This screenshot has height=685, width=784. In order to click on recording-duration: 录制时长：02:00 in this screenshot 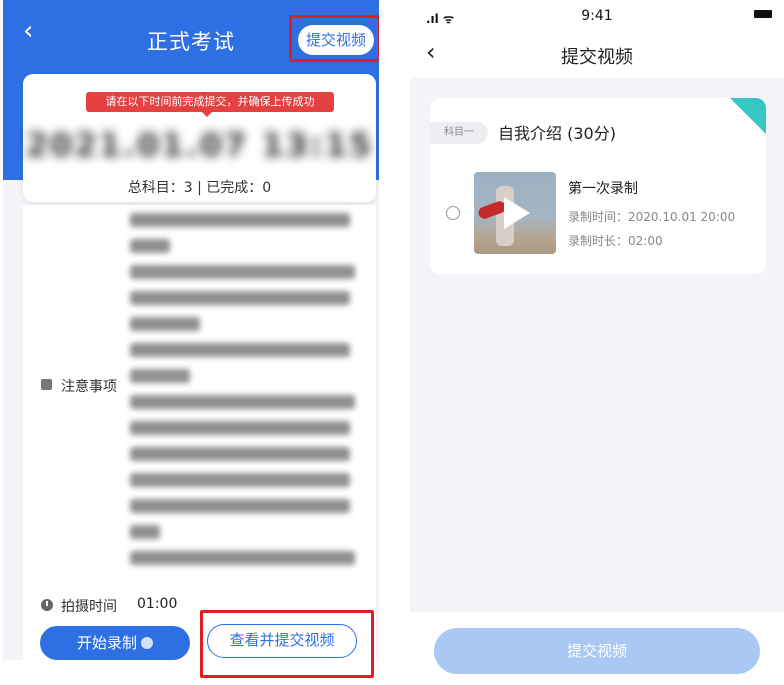, I will do `click(615, 241)`.